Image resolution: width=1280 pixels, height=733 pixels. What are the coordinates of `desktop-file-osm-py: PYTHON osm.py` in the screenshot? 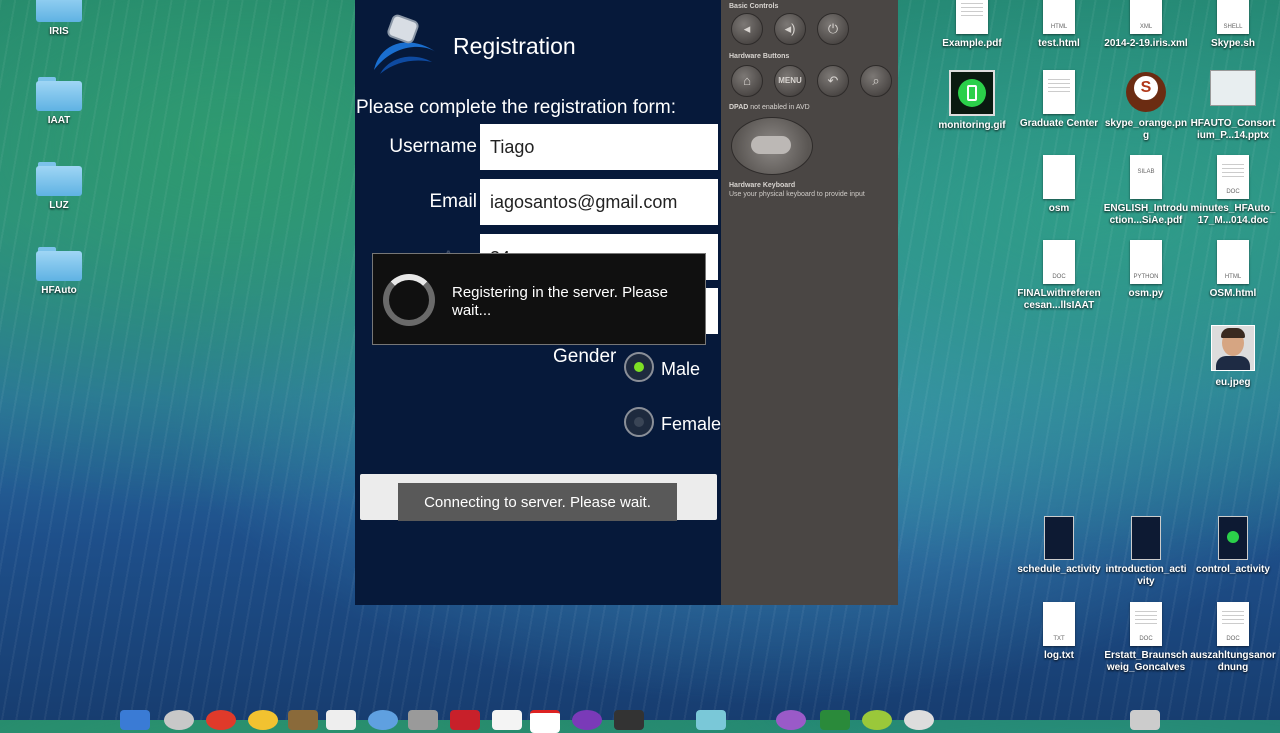 It's located at (1146, 270).